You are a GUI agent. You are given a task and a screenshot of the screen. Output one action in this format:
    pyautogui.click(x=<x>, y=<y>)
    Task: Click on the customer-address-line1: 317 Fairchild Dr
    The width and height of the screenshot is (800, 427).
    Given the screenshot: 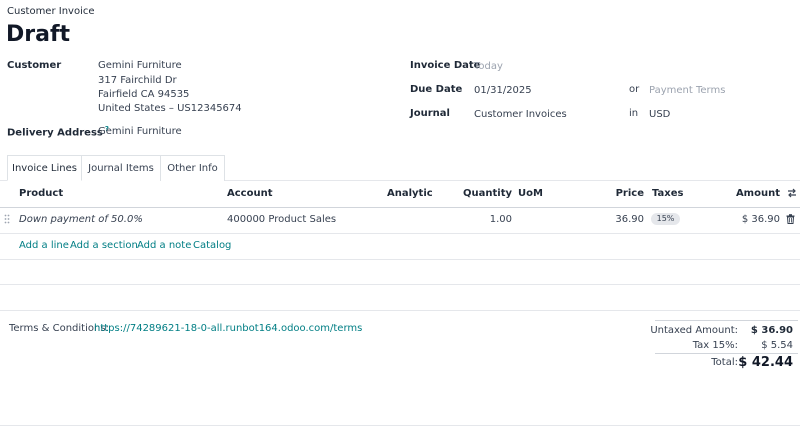 What is the action you would take?
    pyautogui.click(x=137, y=80)
    